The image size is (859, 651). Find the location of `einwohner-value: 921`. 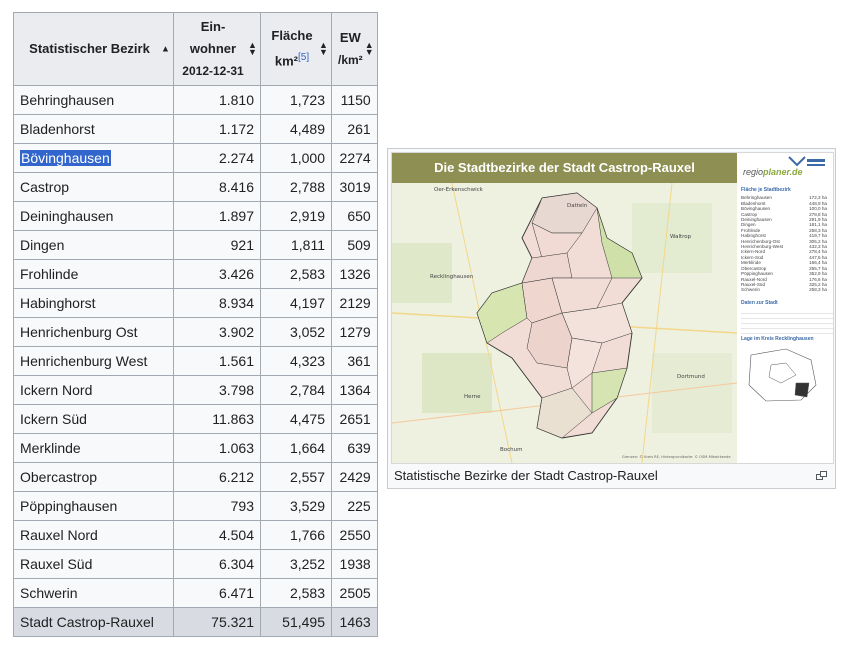

einwohner-value: 921 is located at coordinates (217, 245).